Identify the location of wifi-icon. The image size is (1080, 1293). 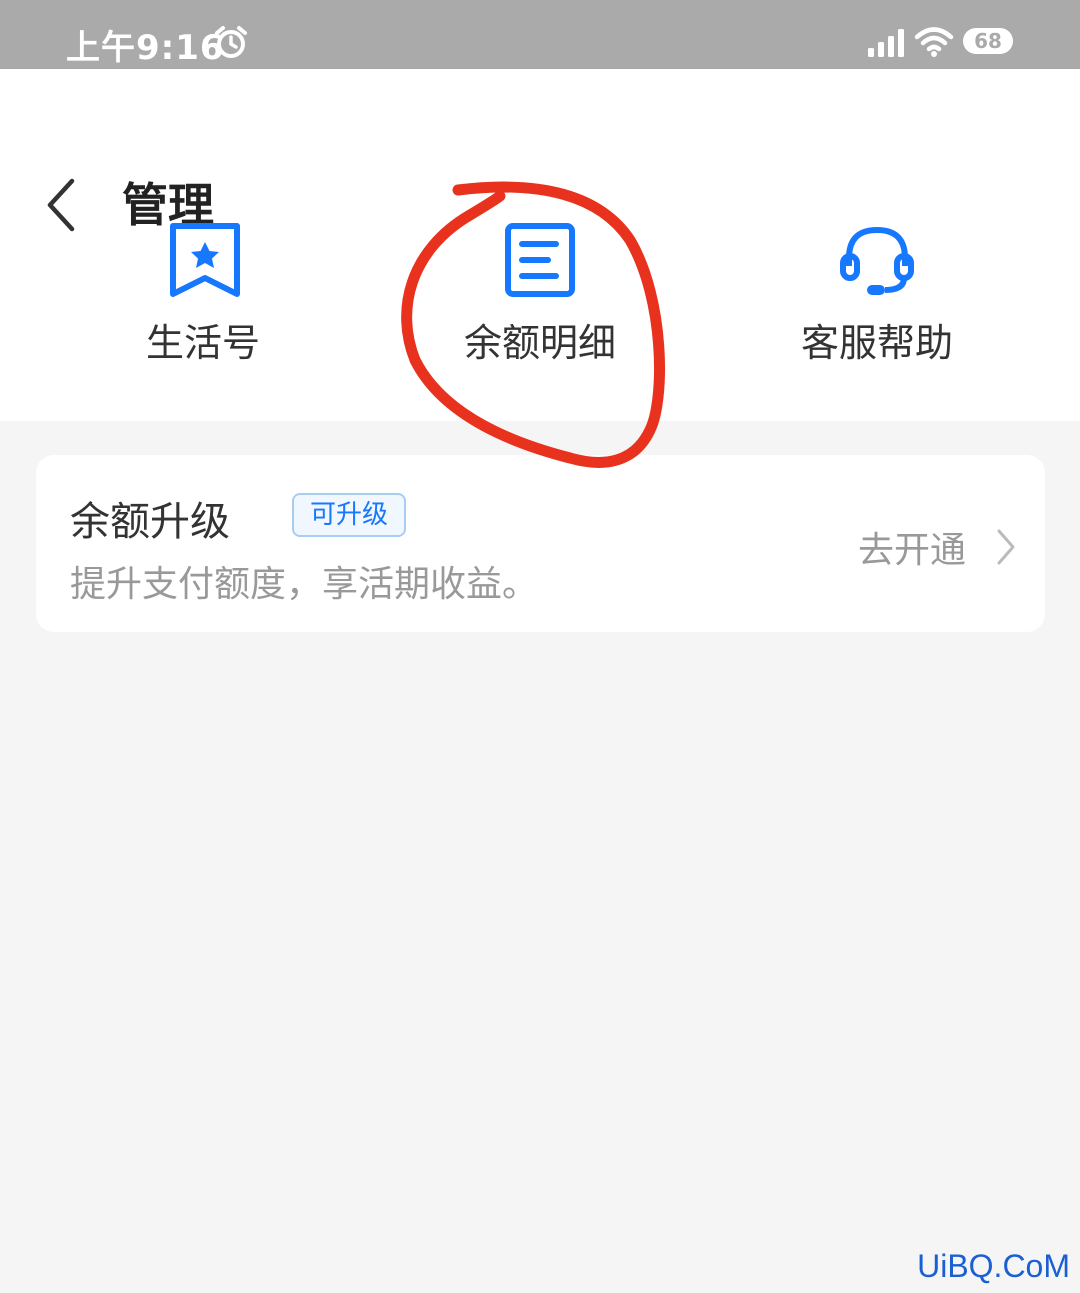
(934, 42).